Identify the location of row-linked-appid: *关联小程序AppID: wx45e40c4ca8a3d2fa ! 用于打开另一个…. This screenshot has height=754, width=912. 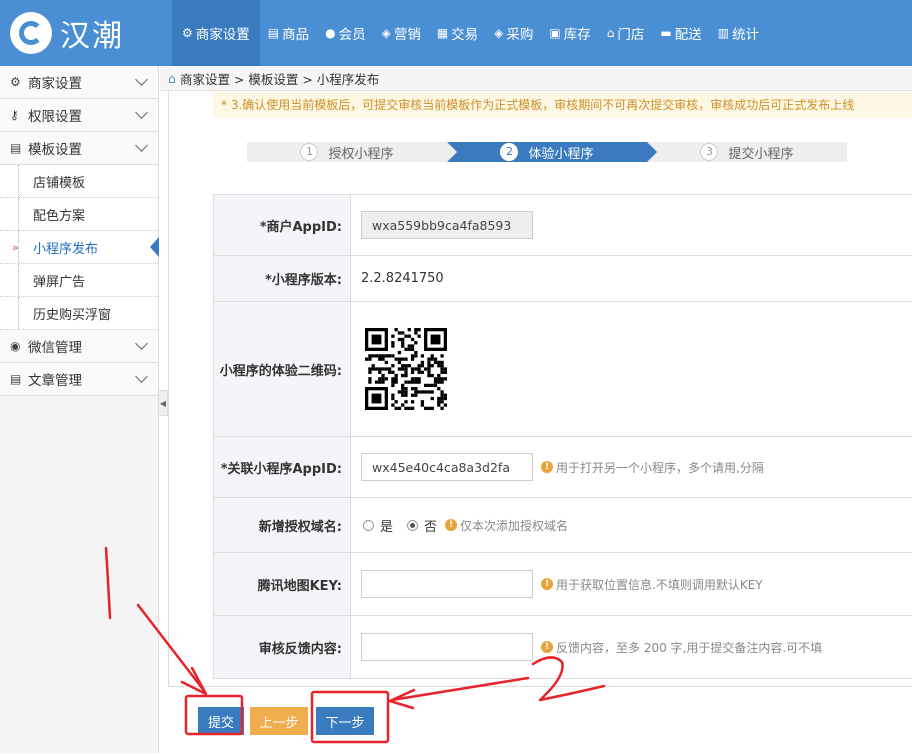
(562, 467).